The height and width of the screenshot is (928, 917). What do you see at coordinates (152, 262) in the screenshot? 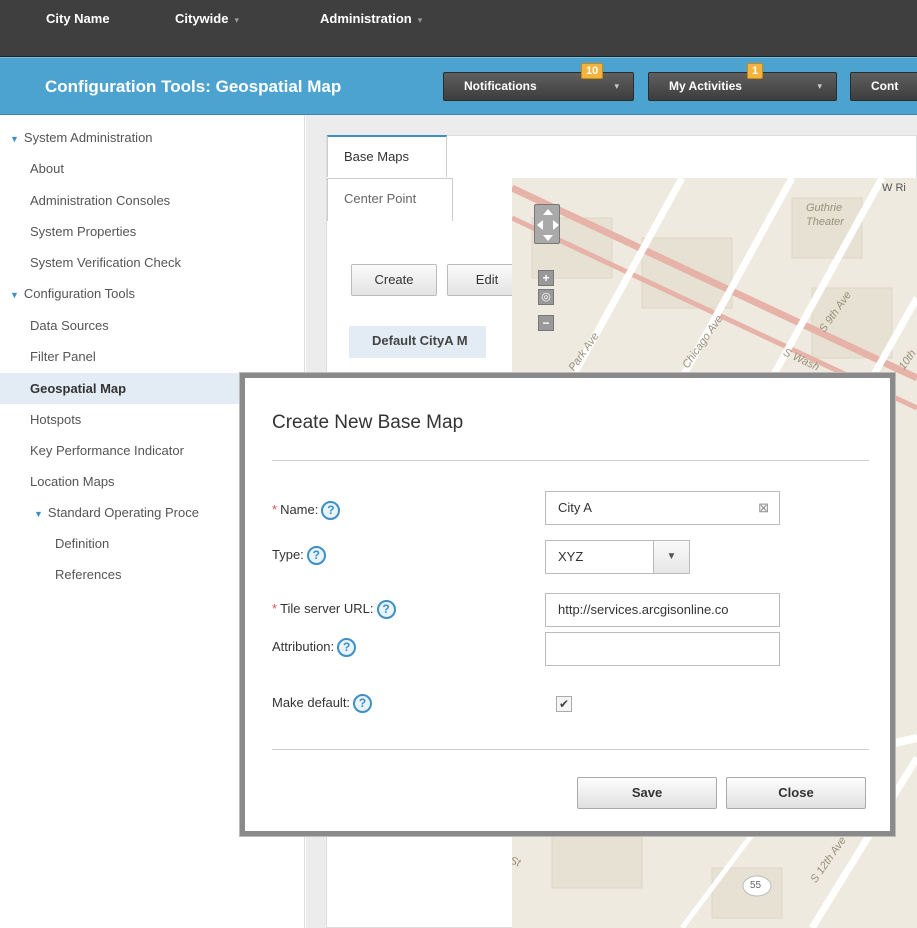
I see `sidebar-item-system-verification-check: System Verification Check` at bounding box center [152, 262].